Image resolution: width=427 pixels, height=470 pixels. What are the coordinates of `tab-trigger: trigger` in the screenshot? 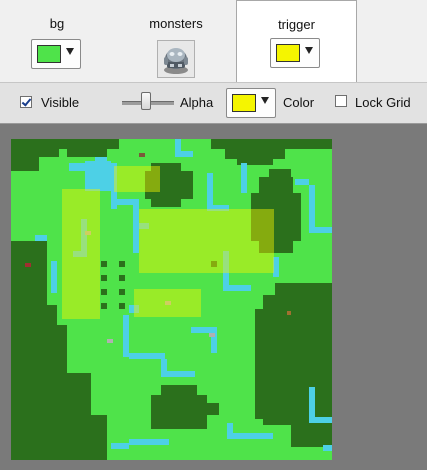 It's located at (296, 41).